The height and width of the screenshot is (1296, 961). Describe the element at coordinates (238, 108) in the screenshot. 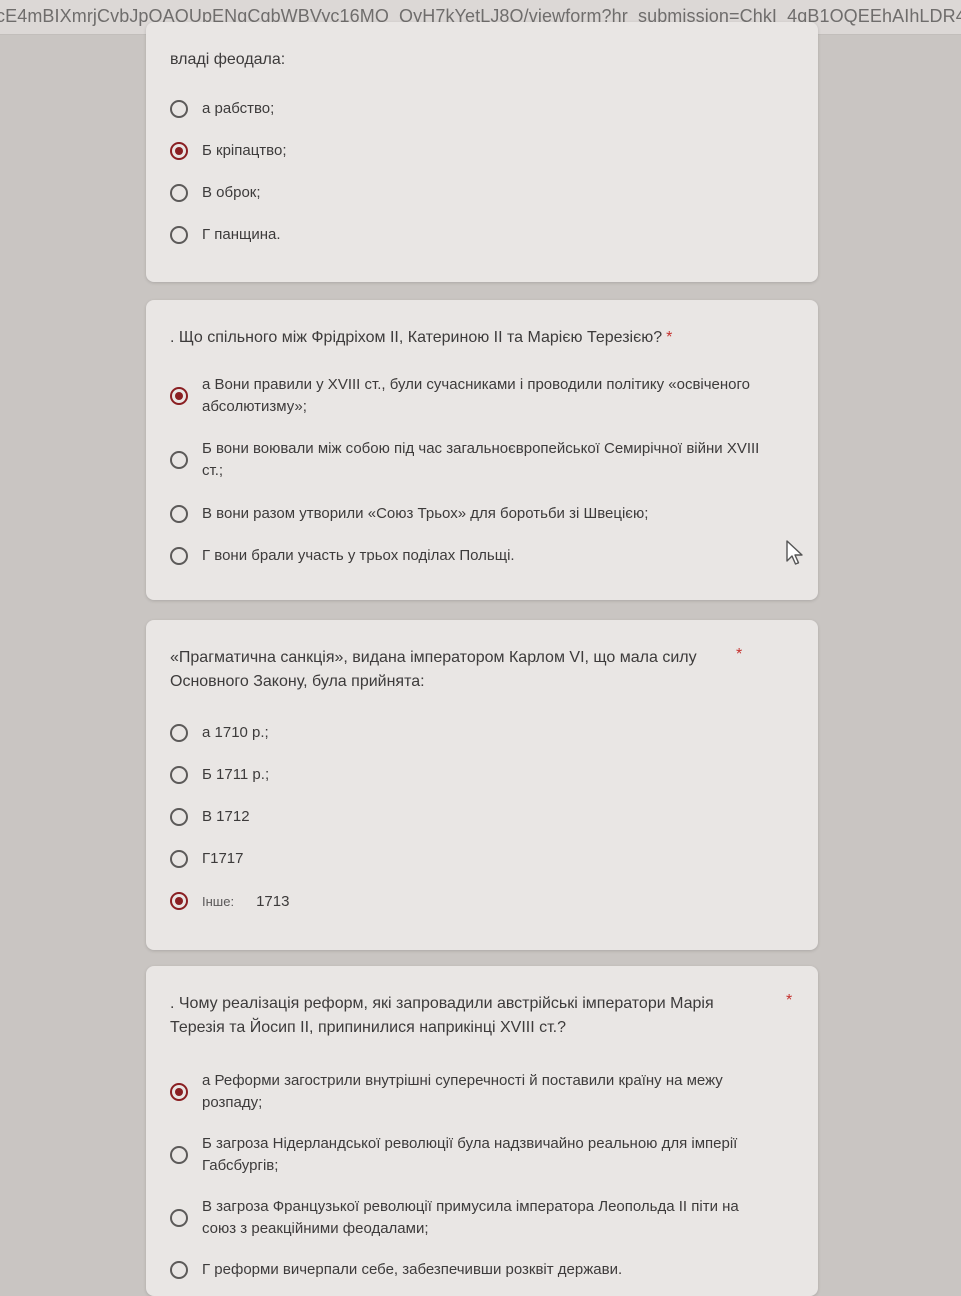

I see `option-label: а рабство;` at that location.